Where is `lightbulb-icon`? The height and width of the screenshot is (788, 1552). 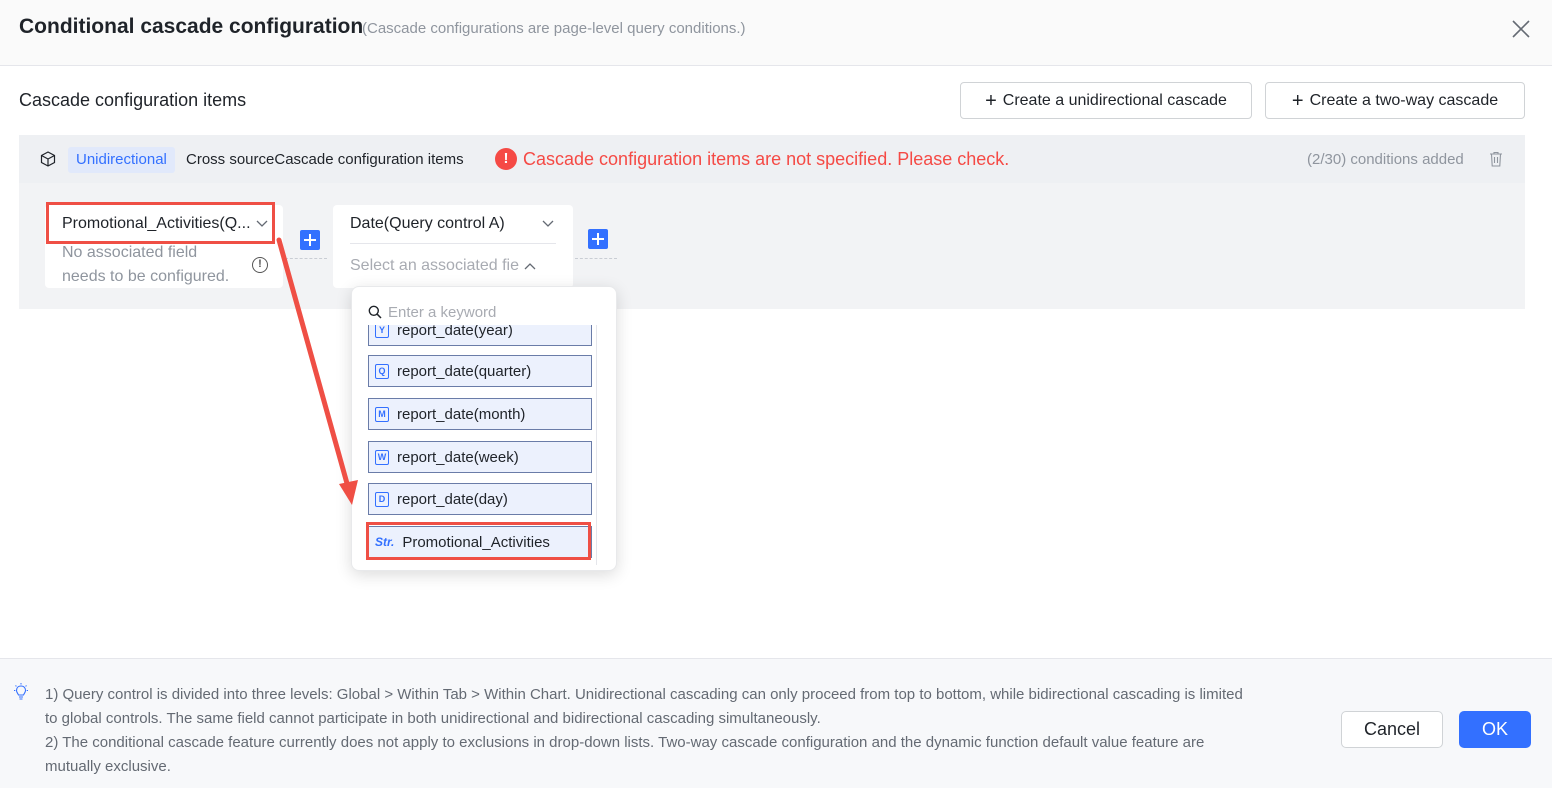
lightbulb-icon is located at coordinates (21, 691).